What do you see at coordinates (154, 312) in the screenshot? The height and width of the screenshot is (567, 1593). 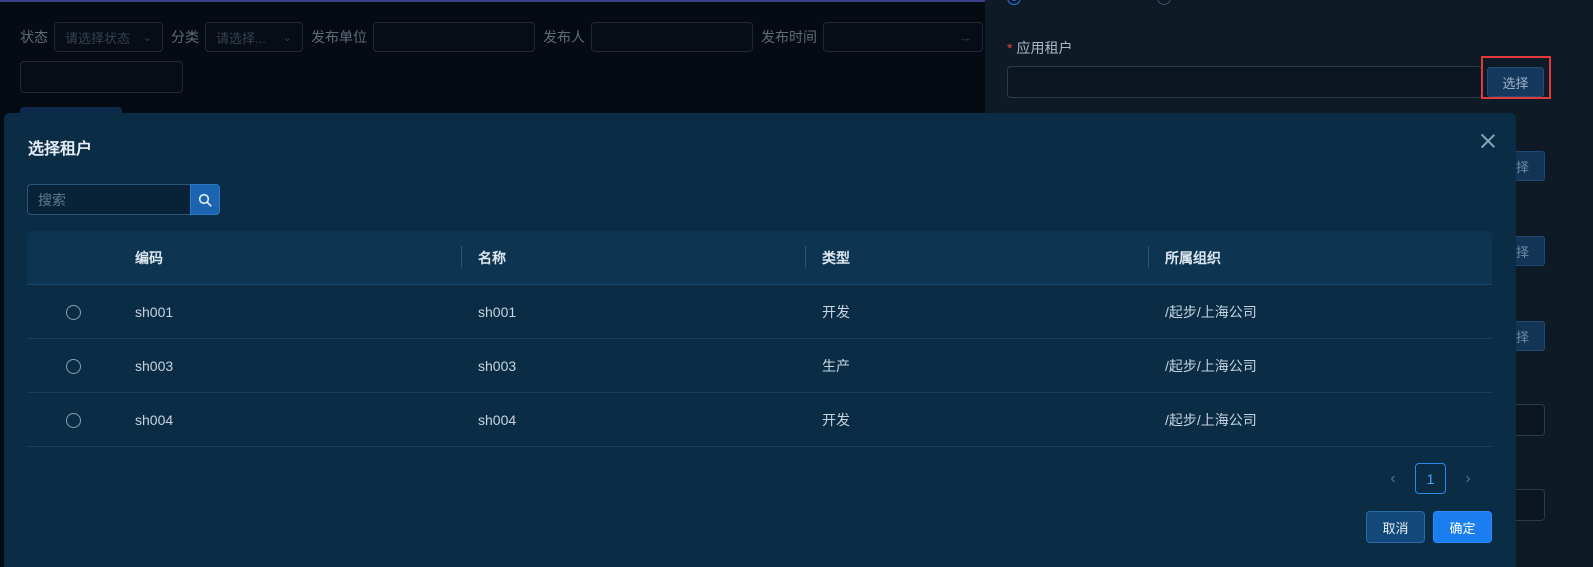 I see `cell-code: sh001` at bounding box center [154, 312].